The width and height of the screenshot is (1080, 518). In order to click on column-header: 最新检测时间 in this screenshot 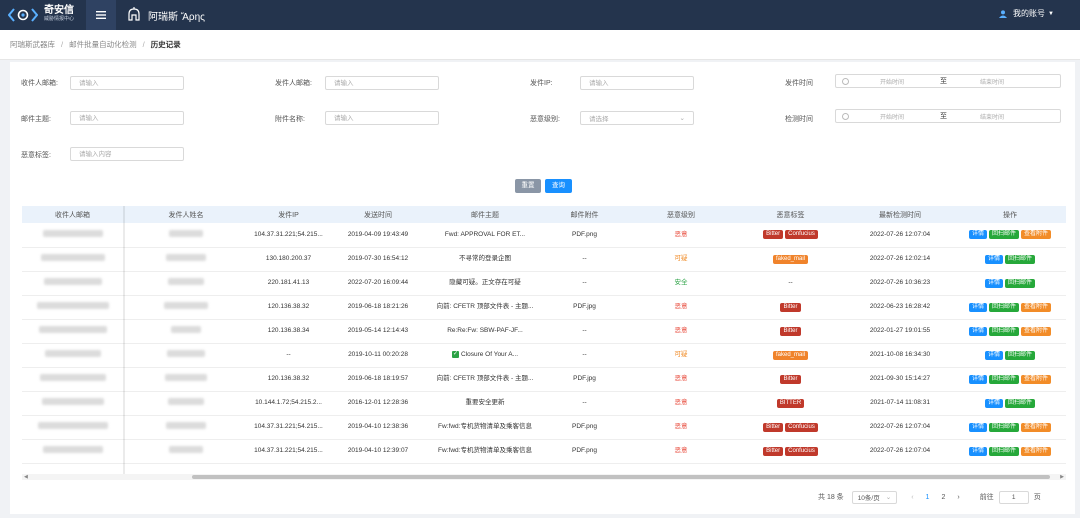, I will do `click(900, 214)`.